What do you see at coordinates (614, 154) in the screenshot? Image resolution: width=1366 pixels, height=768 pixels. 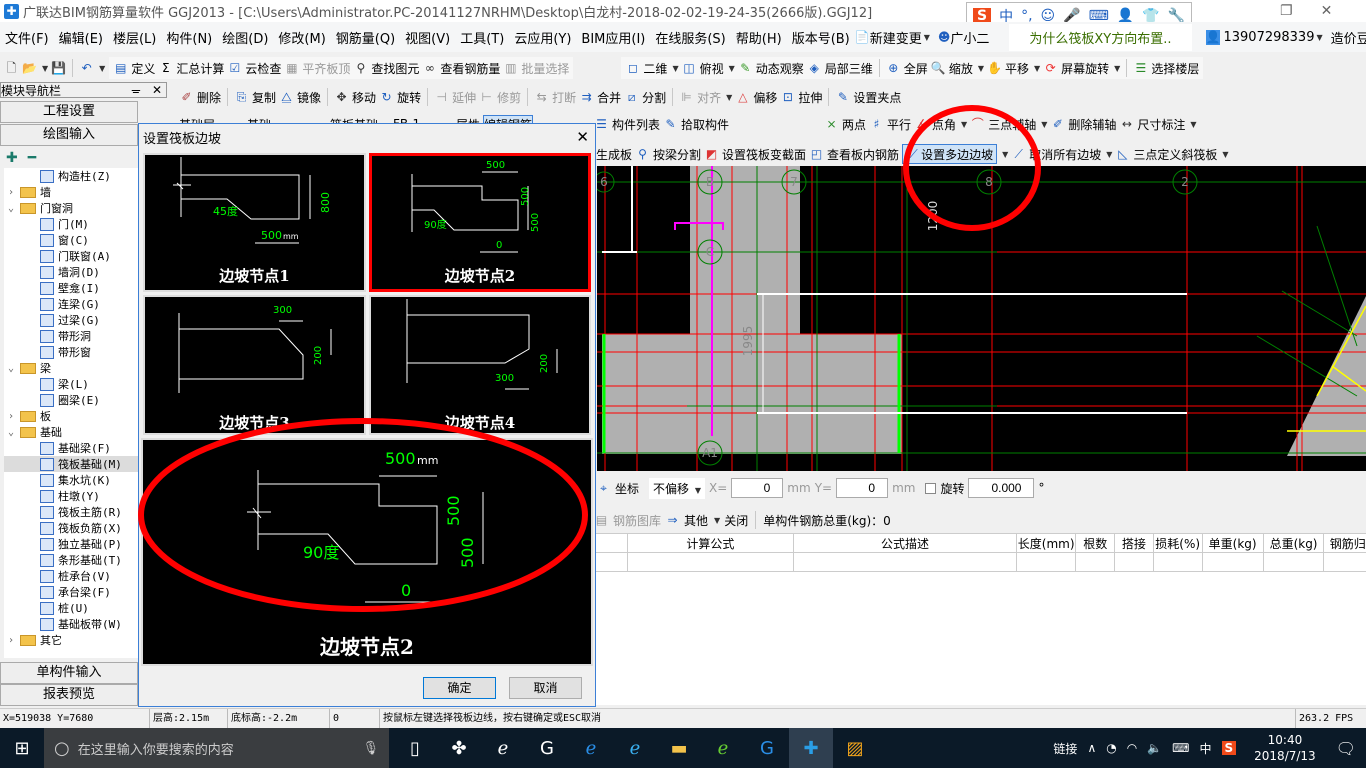 I see `generate-slab-button: 生成板` at bounding box center [614, 154].